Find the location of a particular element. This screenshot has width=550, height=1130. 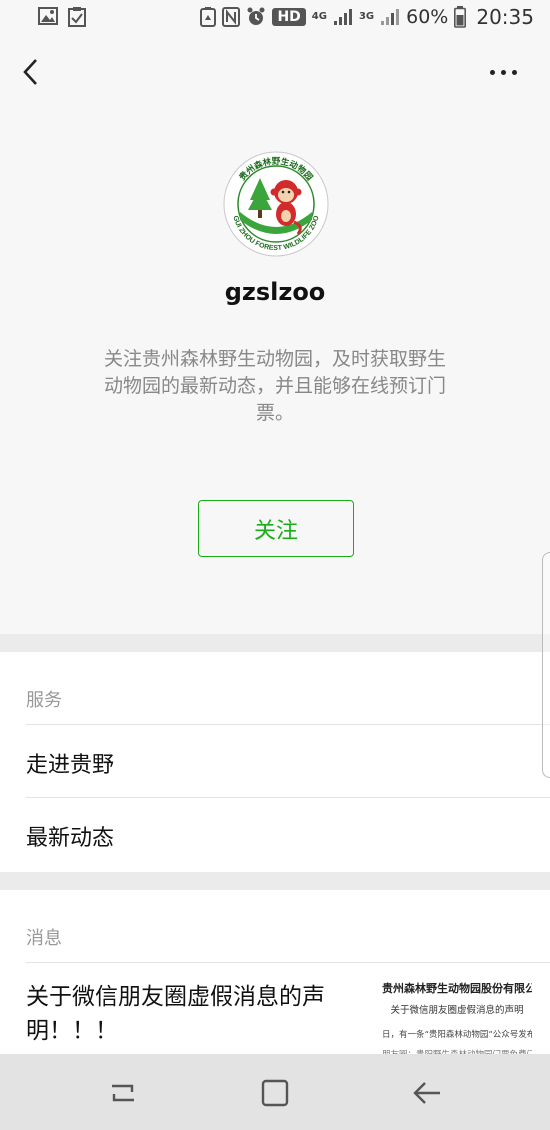

home-icon is located at coordinates (275, 1093).